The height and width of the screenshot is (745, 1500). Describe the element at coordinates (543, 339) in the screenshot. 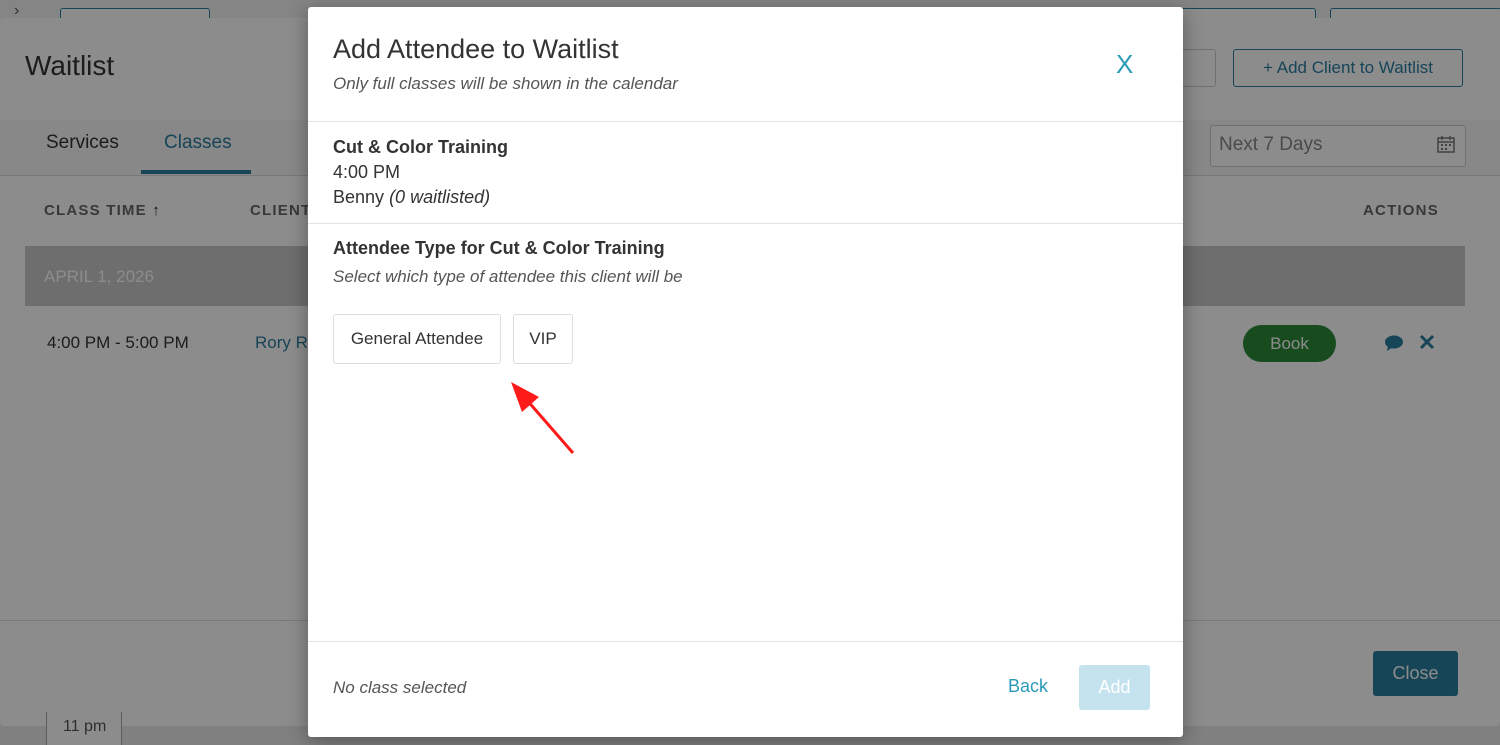

I see `vip-button: VIP` at that location.